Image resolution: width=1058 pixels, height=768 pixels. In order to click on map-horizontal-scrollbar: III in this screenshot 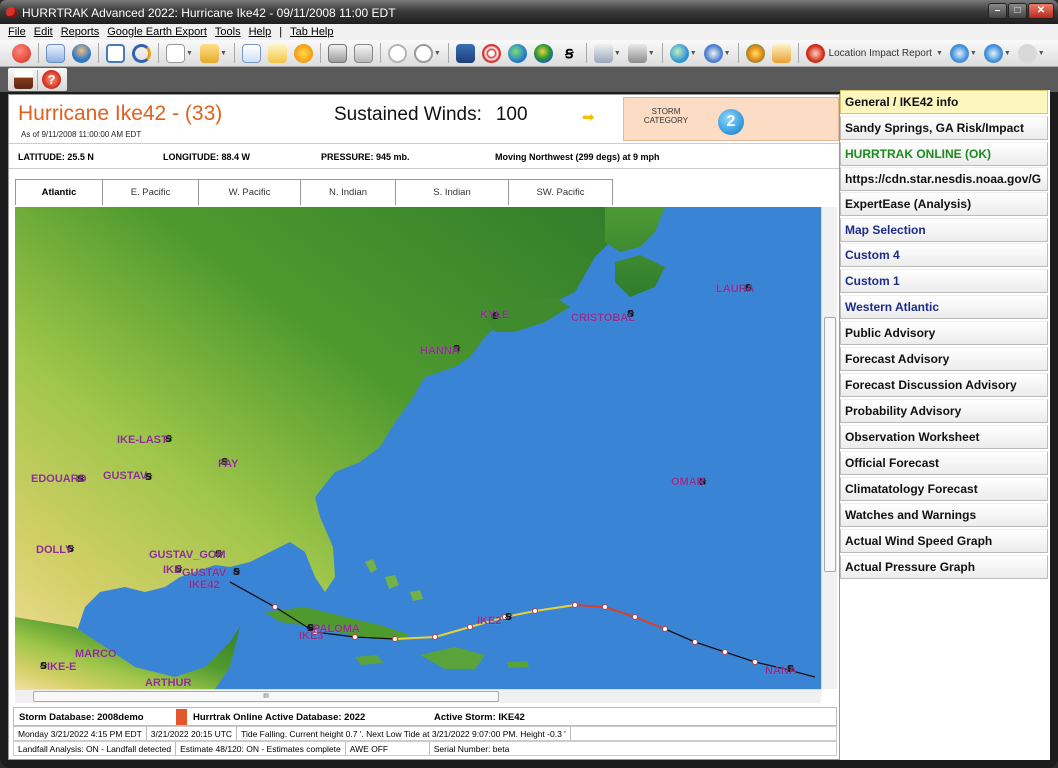, I will do `click(418, 696)`.